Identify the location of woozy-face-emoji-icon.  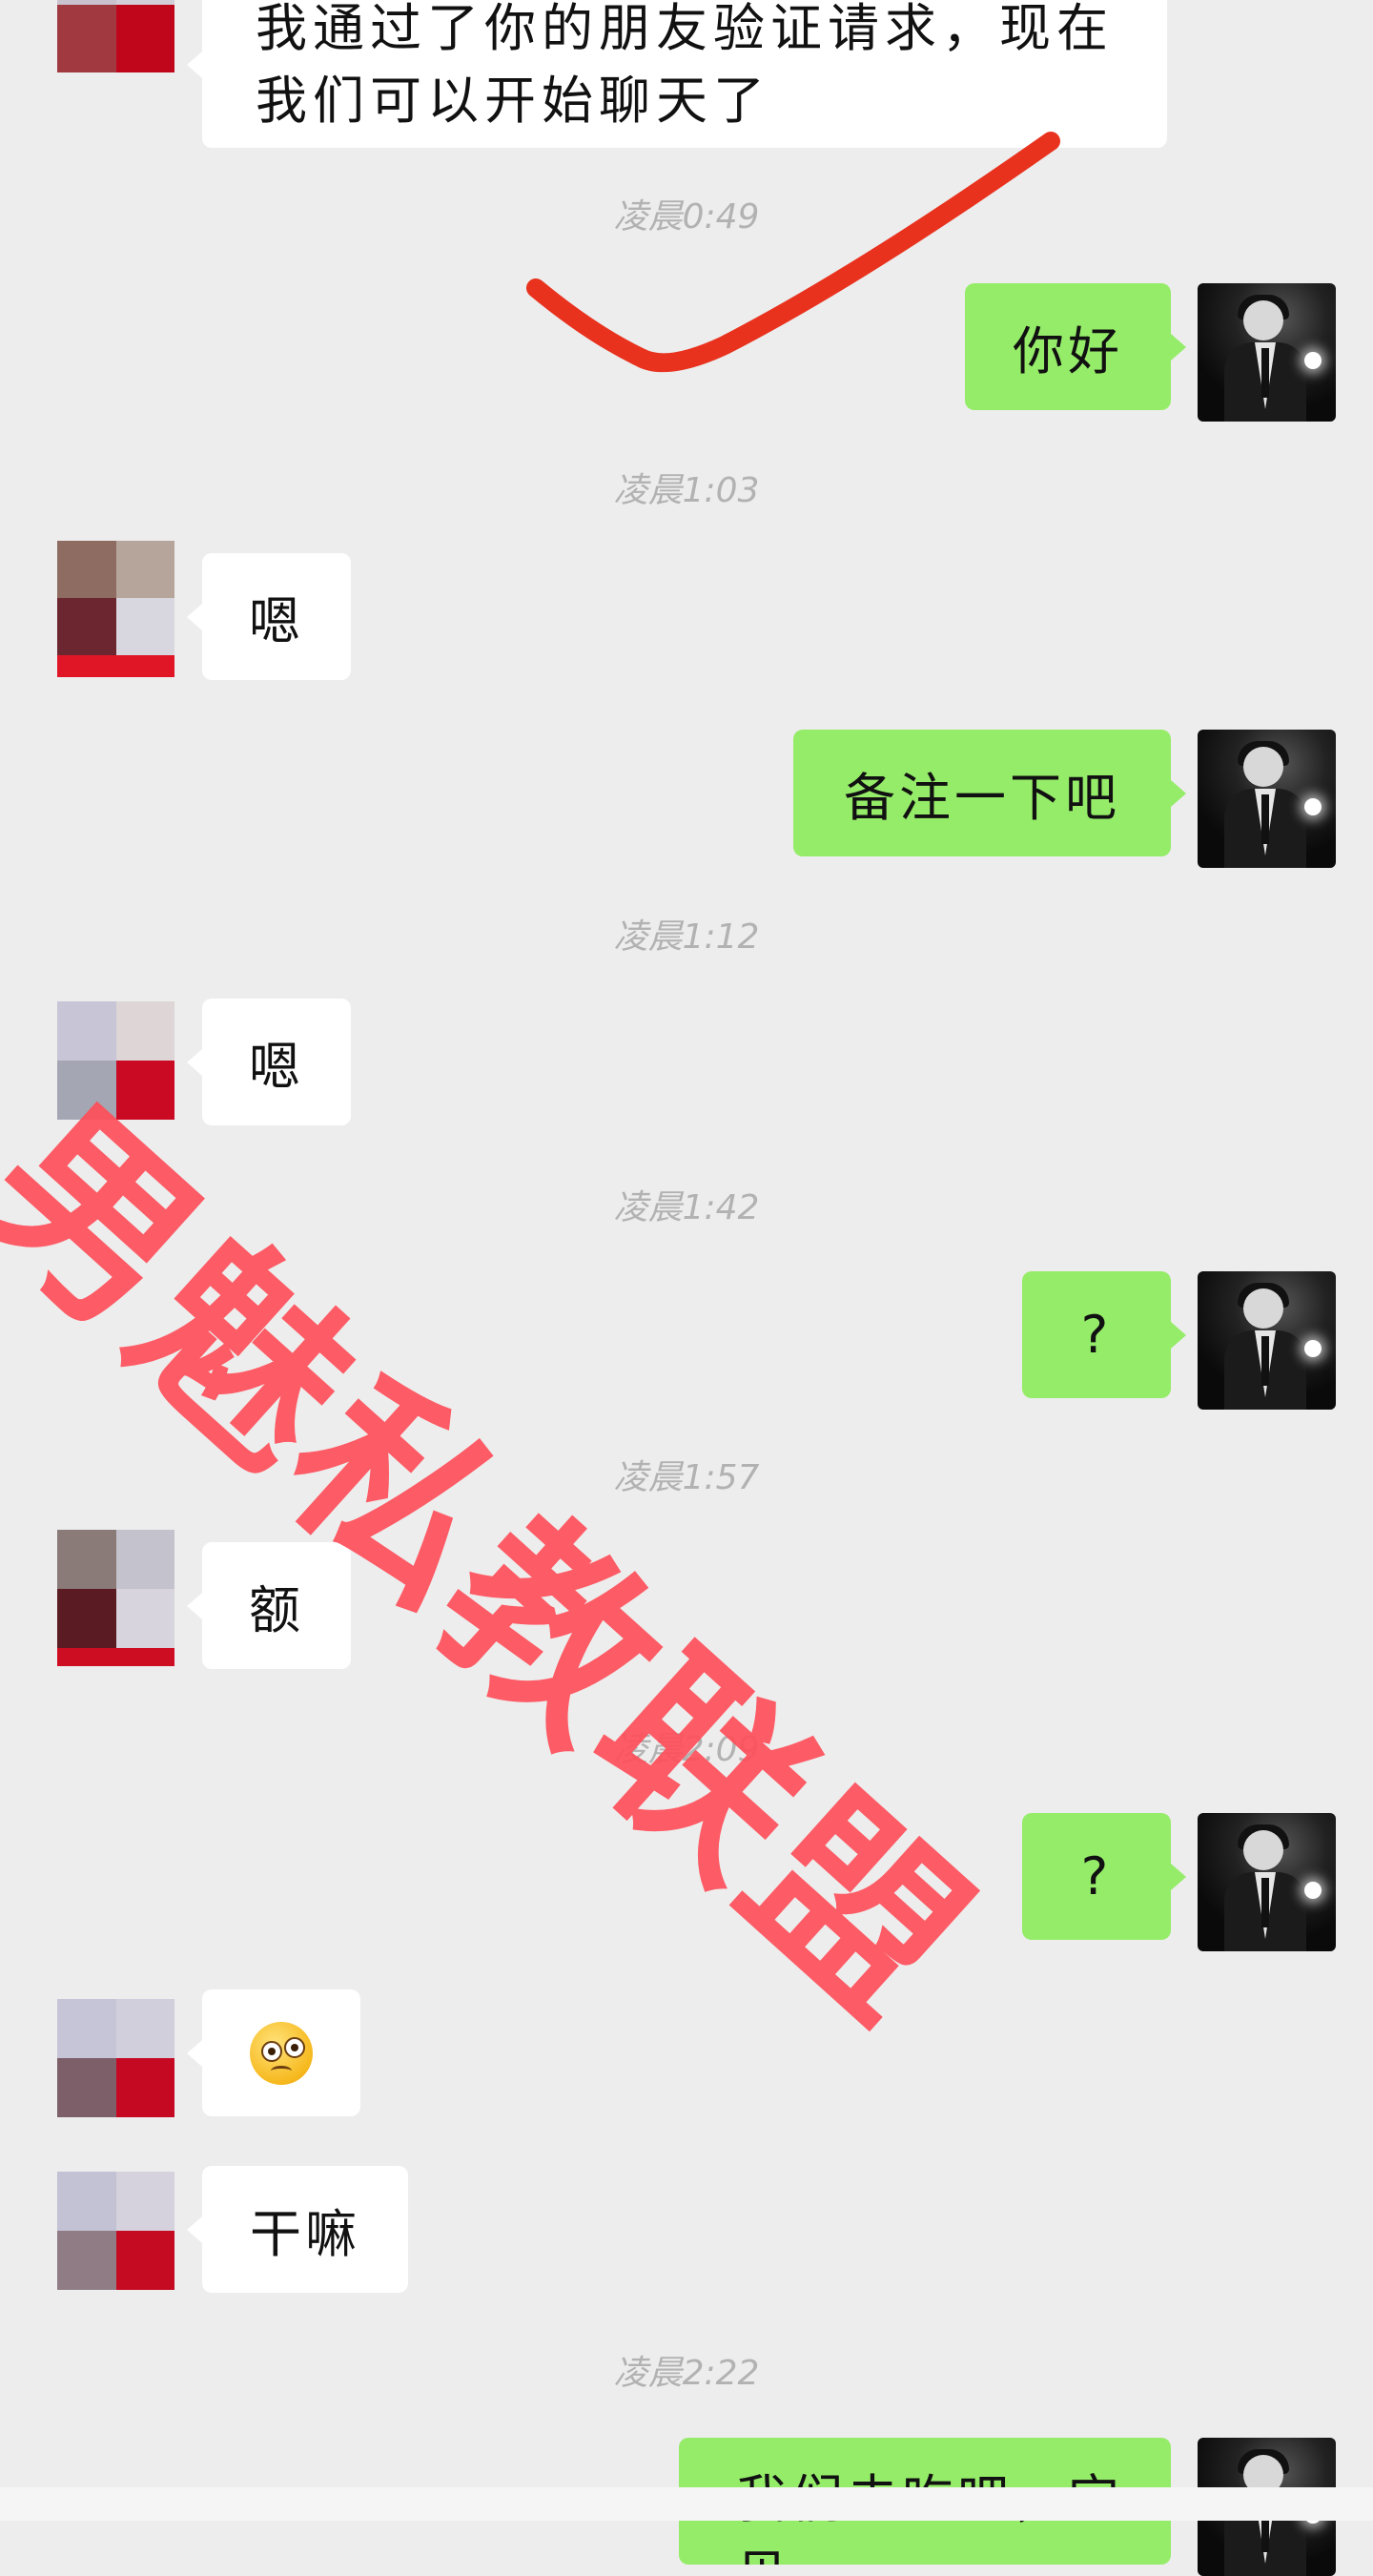
(281, 2053).